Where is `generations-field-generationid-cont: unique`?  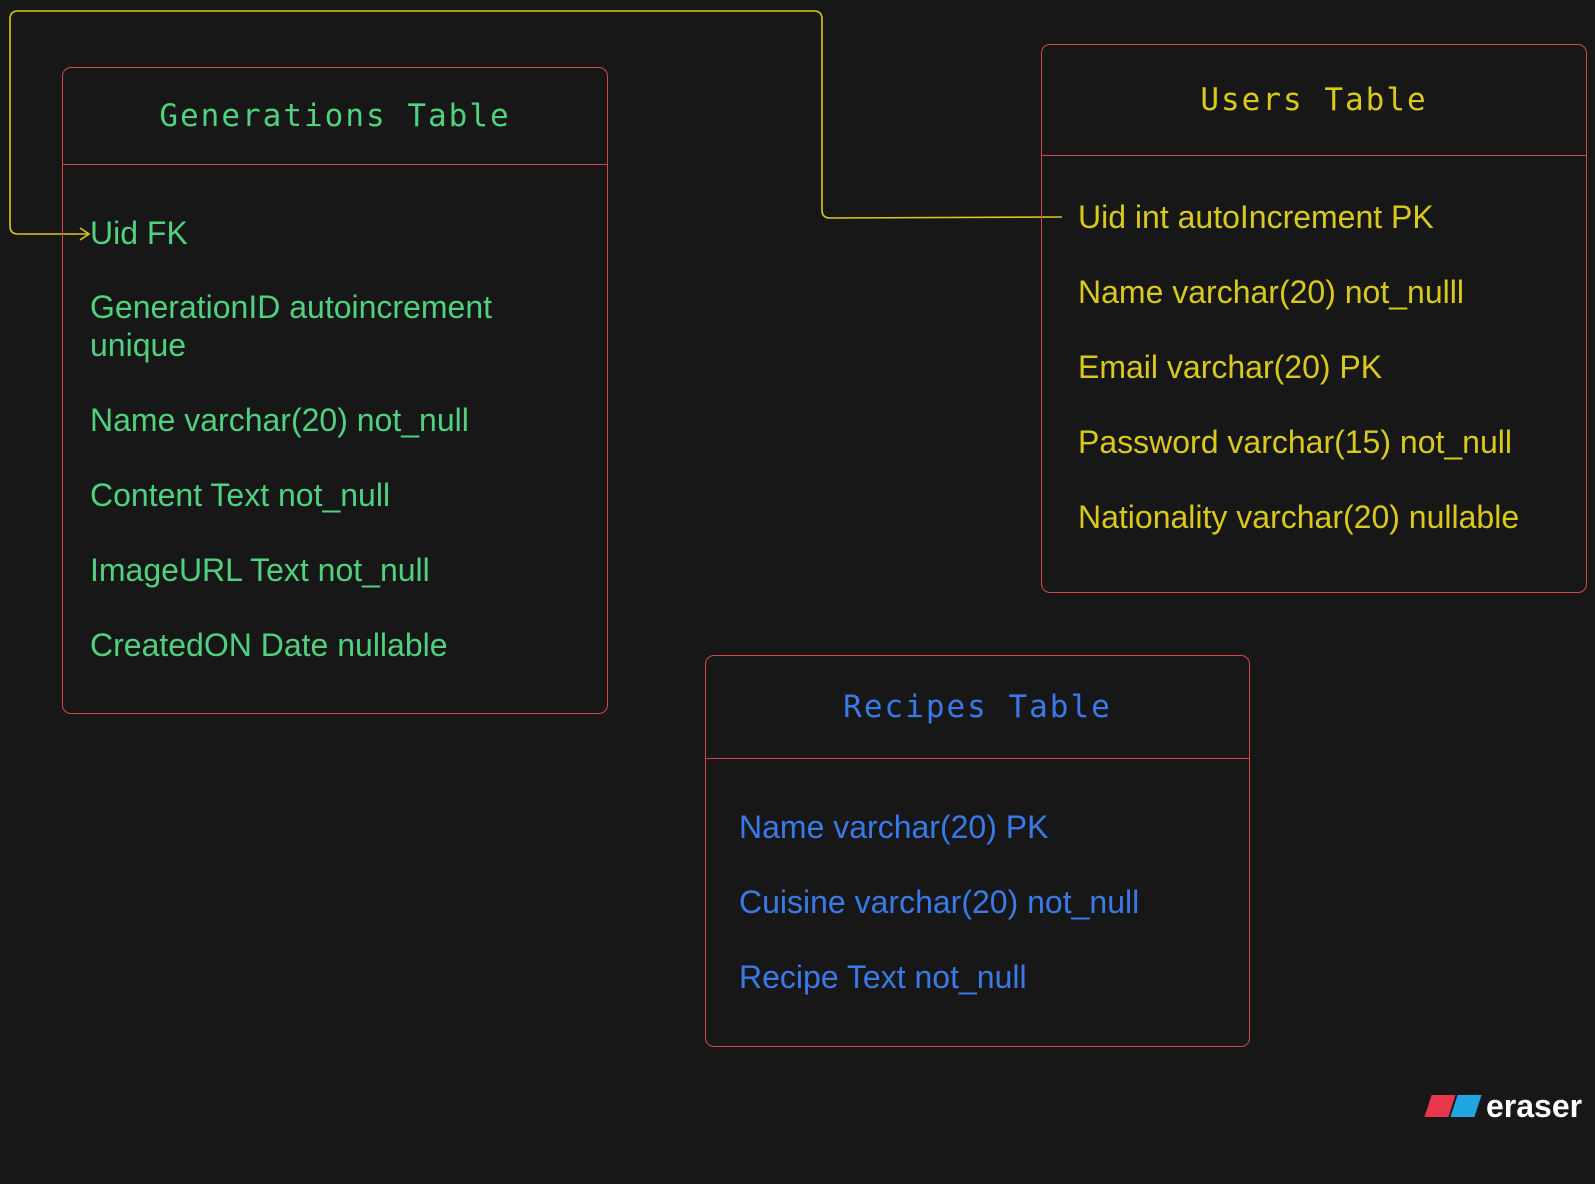 generations-field-generationid-cont: unique is located at coordinates (138, 345).